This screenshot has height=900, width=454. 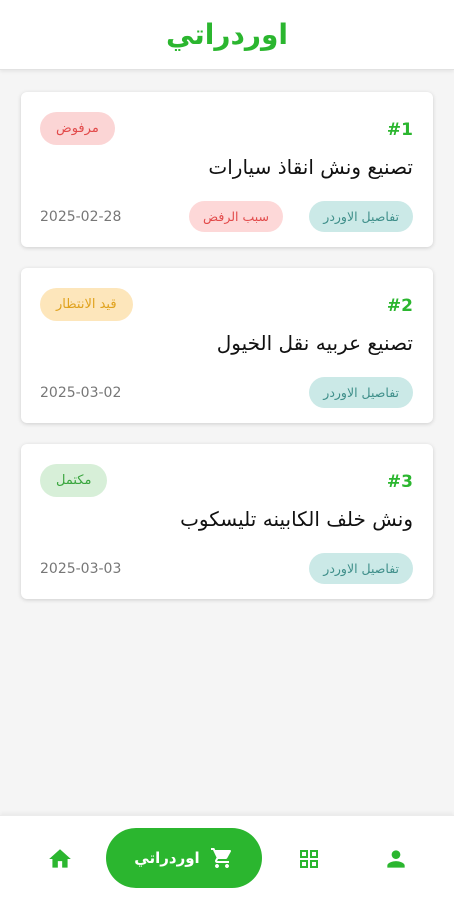 I want to click on status-badge: مكتمل, so click(x=74, y=480).